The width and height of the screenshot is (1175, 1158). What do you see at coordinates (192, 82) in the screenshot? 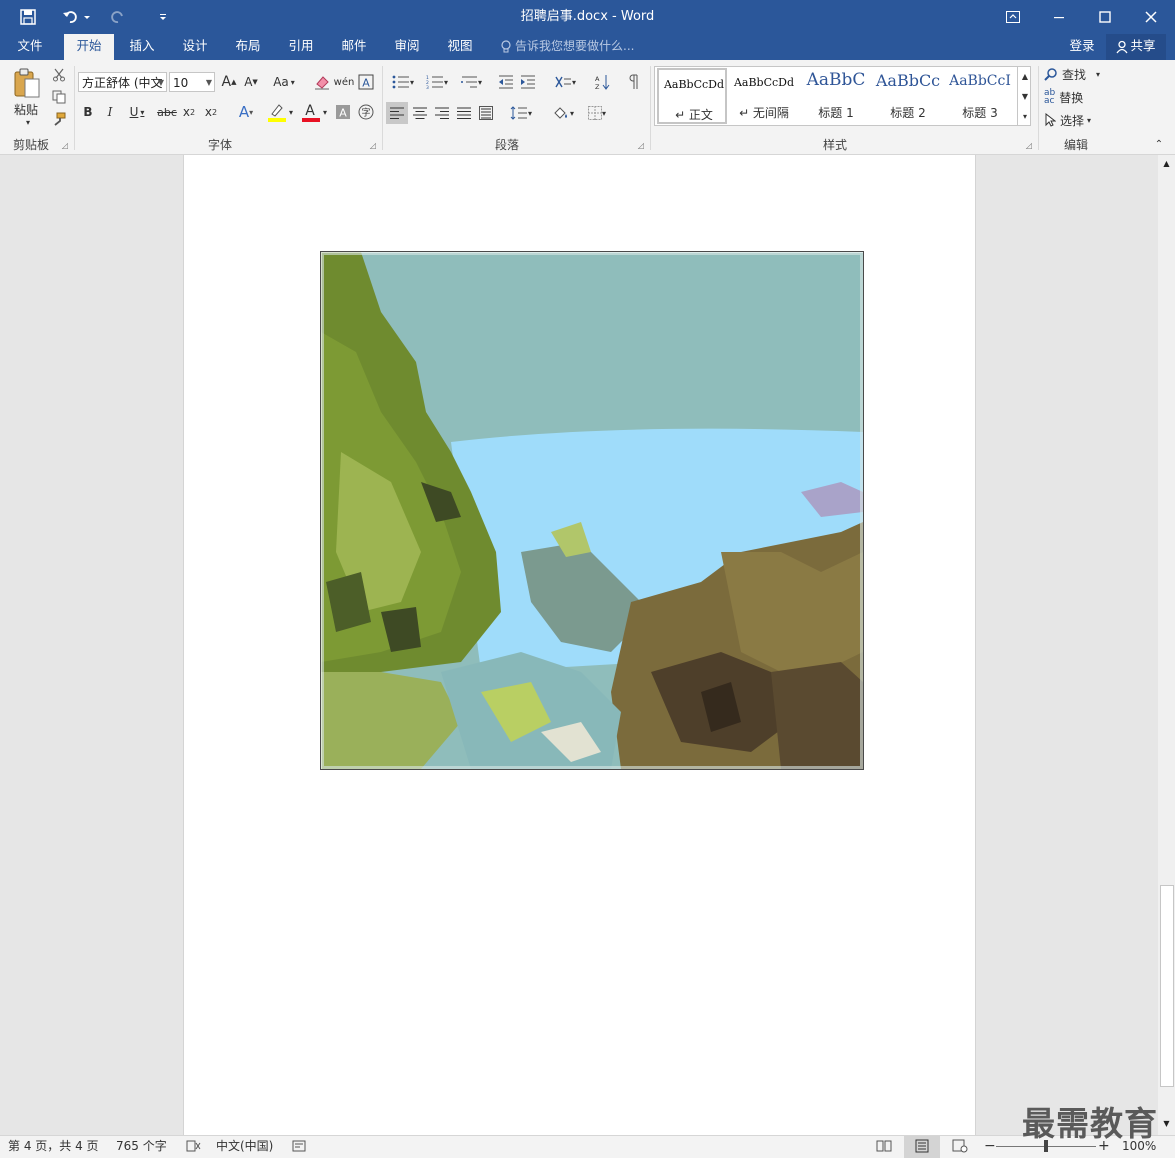
I see `font-size-select: 10 ▼` at bounding box center [192, 82].